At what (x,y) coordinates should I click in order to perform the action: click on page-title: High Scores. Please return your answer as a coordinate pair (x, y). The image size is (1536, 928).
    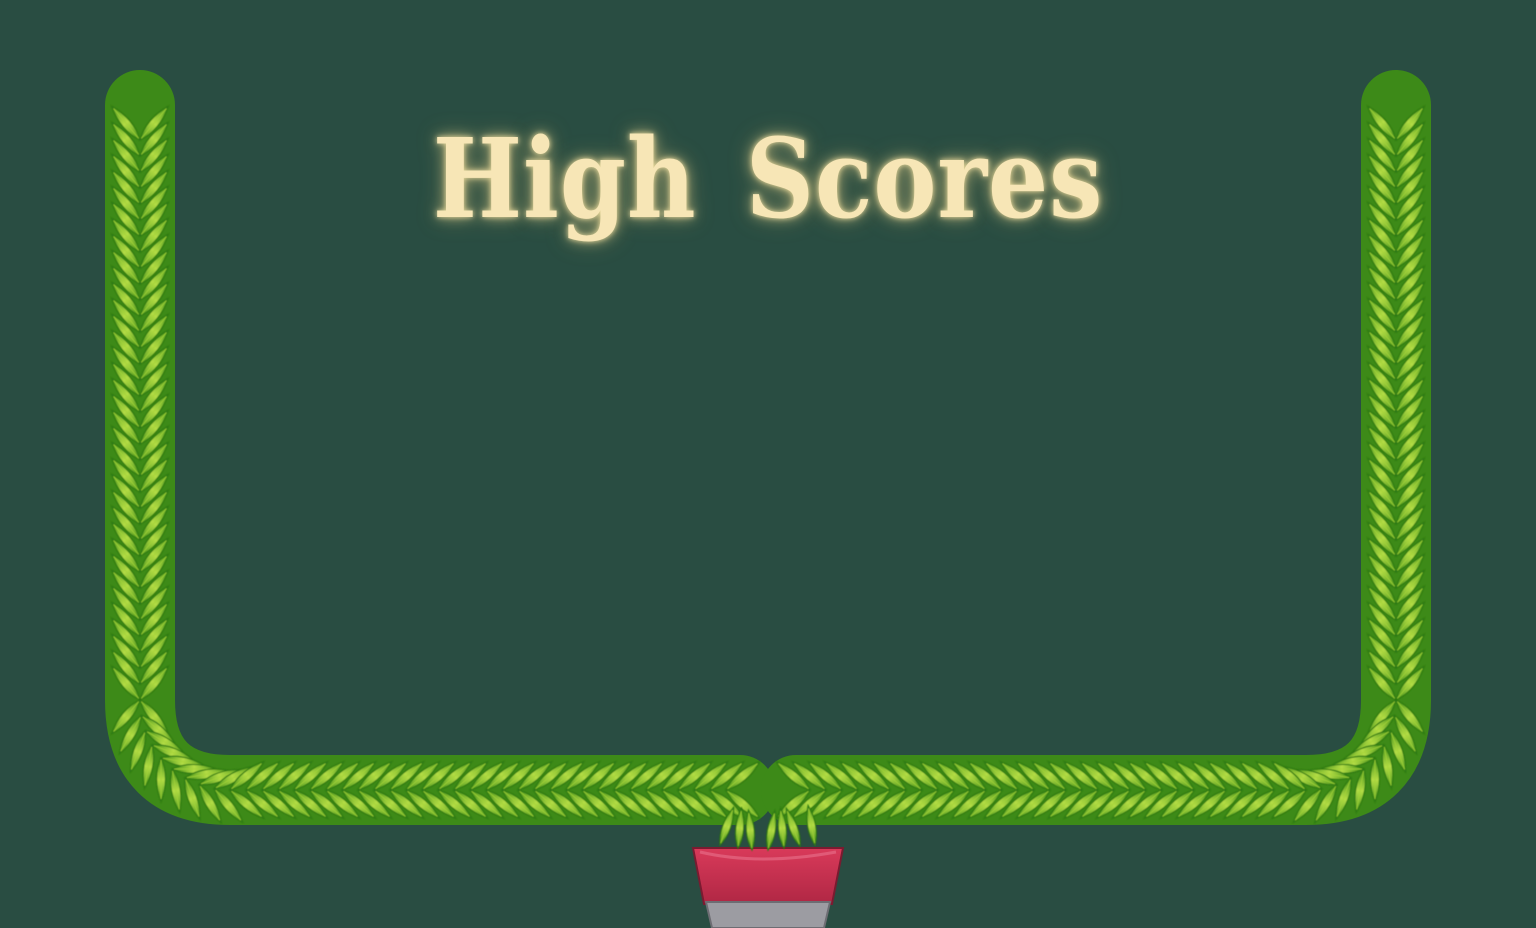
    Looking at the image, I should click on (768, 178).